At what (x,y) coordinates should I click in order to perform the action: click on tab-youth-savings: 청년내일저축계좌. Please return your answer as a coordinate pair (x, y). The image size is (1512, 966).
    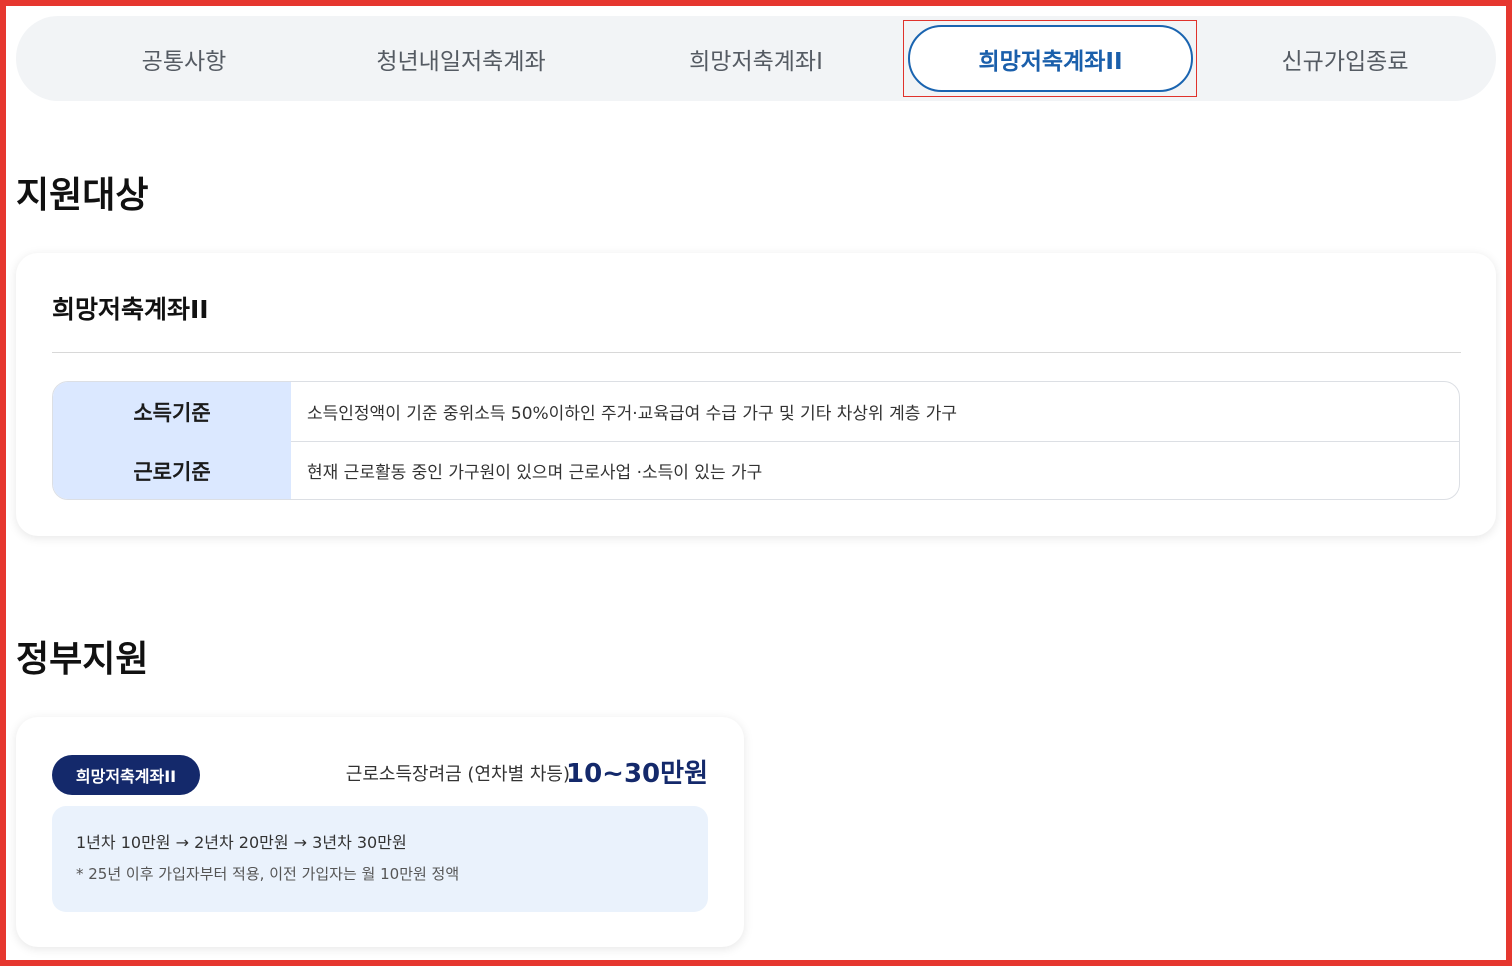
    Looking at the image, I should click on (461, 58).